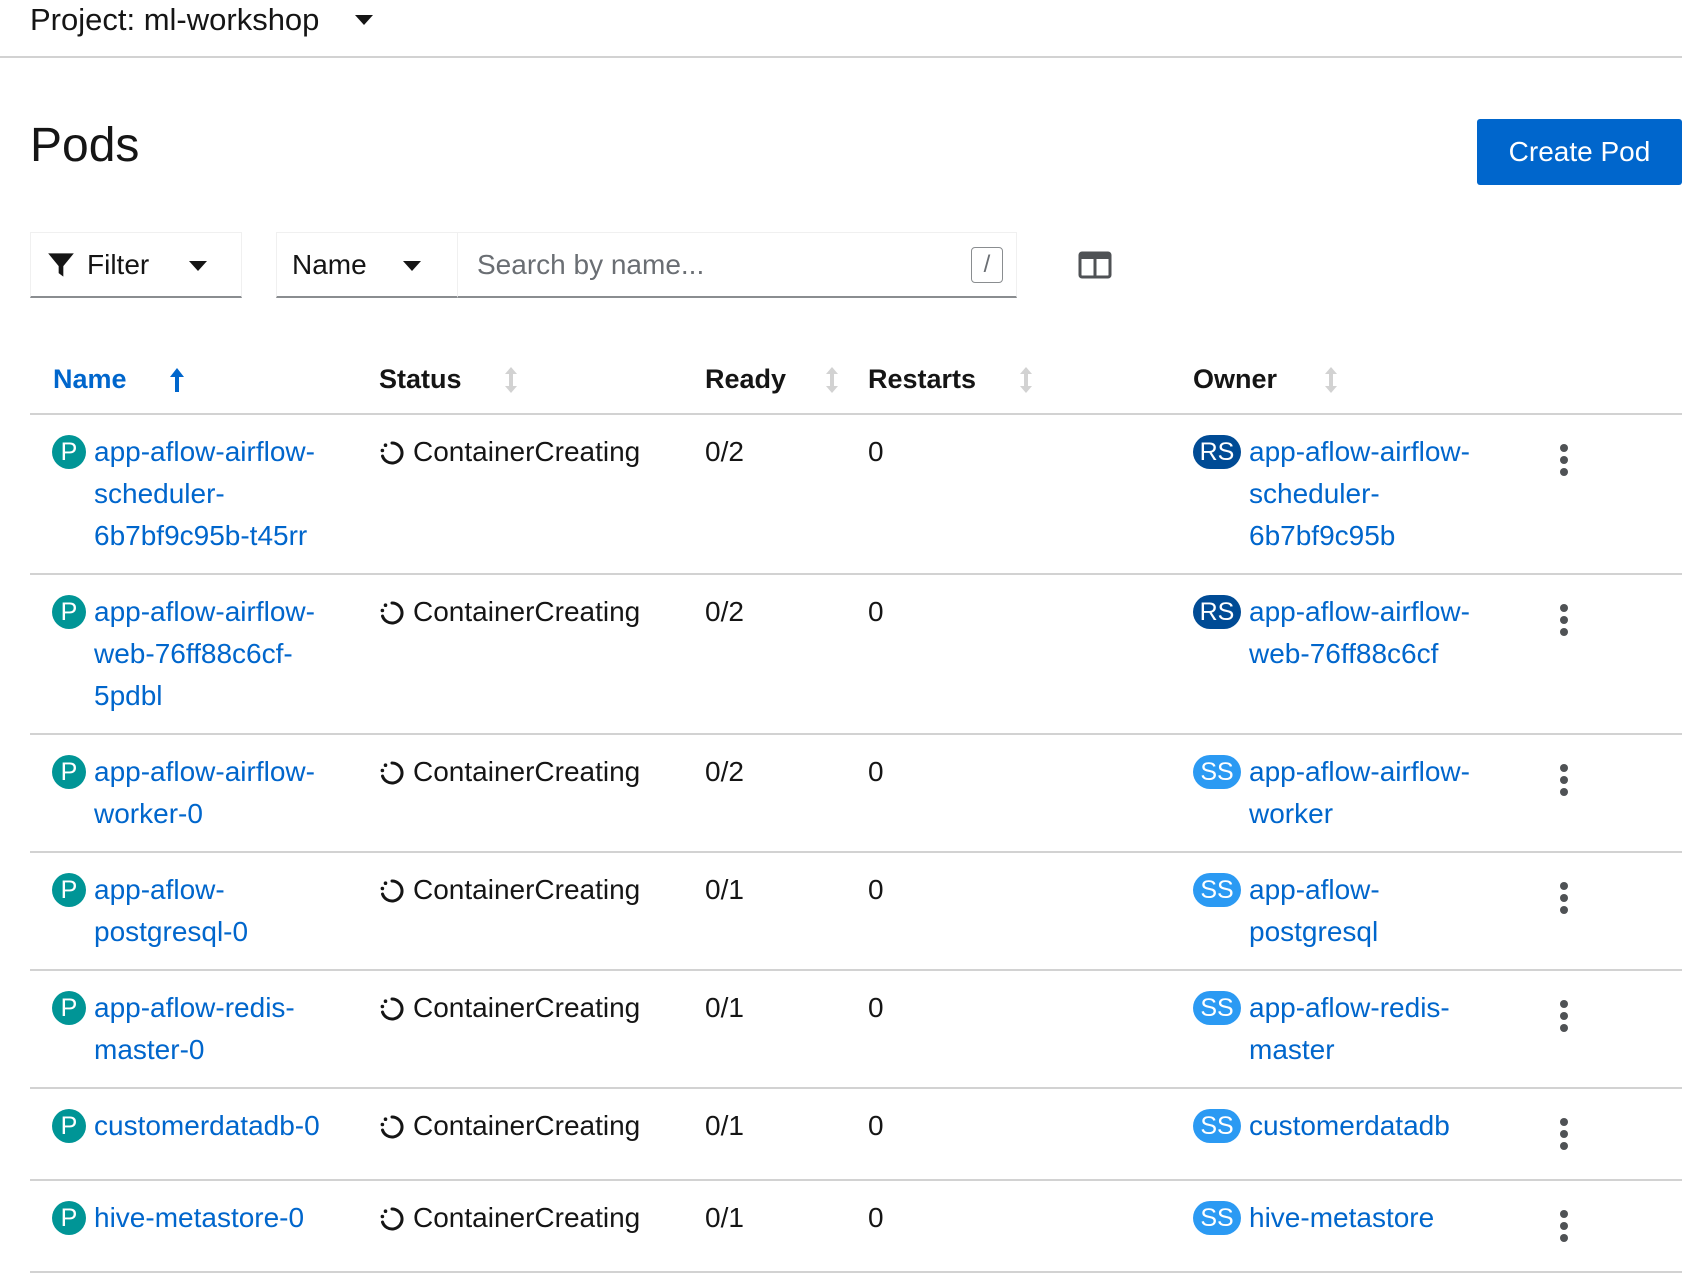 This screenshot has width=1682, height=1273. What do you see at coordinates (177, 380) in the screenshot?
I see `sort-ascending-icon` at bounding box center [177, 380].